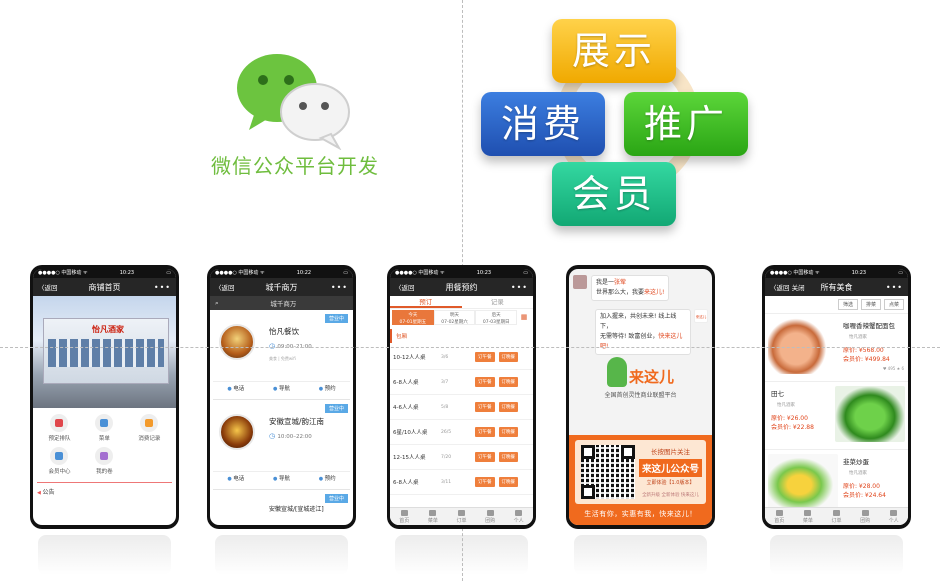 This screenshot has height=581, width=940. I want to click on chat-message: 加入握来，共创未来! 线上线下， 无需等待! 致富创业，快来这儿吧! 来这儿, so click(651, 332).